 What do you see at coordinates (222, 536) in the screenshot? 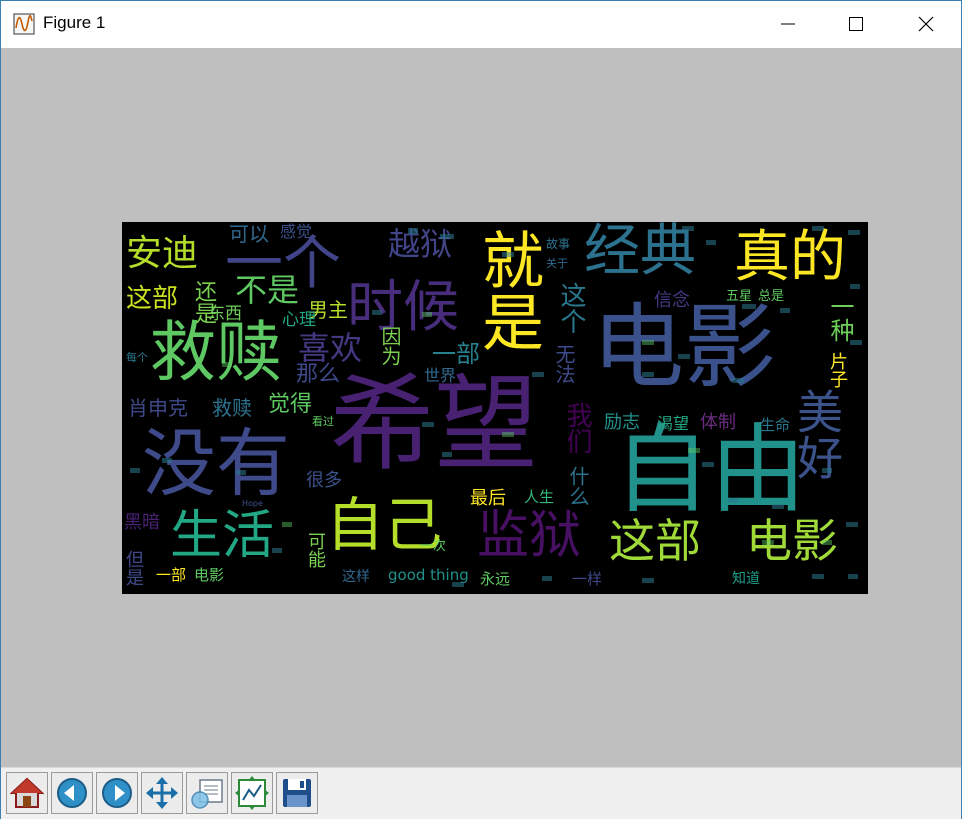
I see `word-cloud-word: 生活` at bounding box center [222, 536].